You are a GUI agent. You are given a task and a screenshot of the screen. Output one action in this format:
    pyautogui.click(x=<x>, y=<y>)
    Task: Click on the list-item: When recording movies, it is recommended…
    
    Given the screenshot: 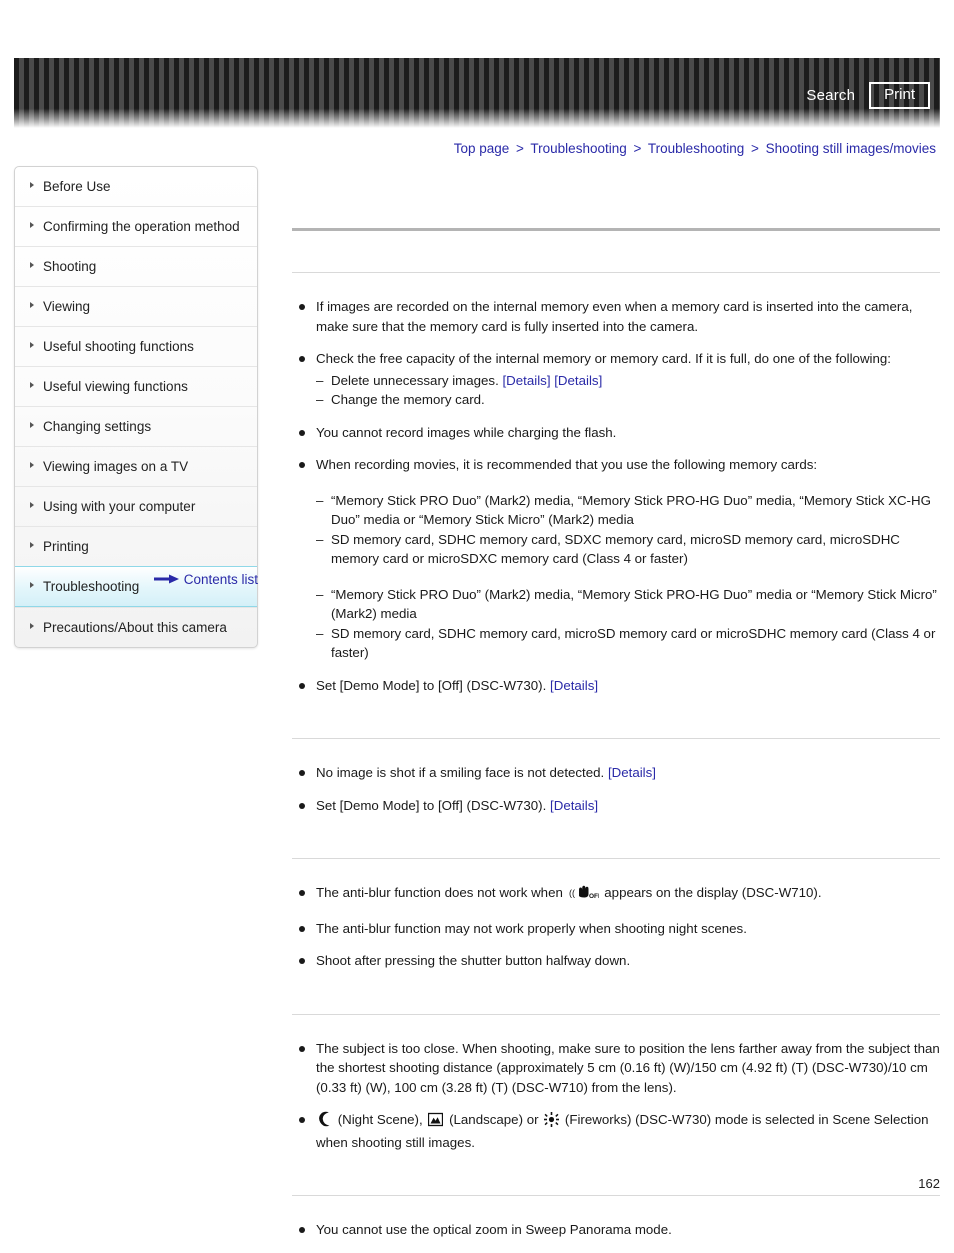 What is the action you would take?
    pyautogui.click(x=616, y=559)
    